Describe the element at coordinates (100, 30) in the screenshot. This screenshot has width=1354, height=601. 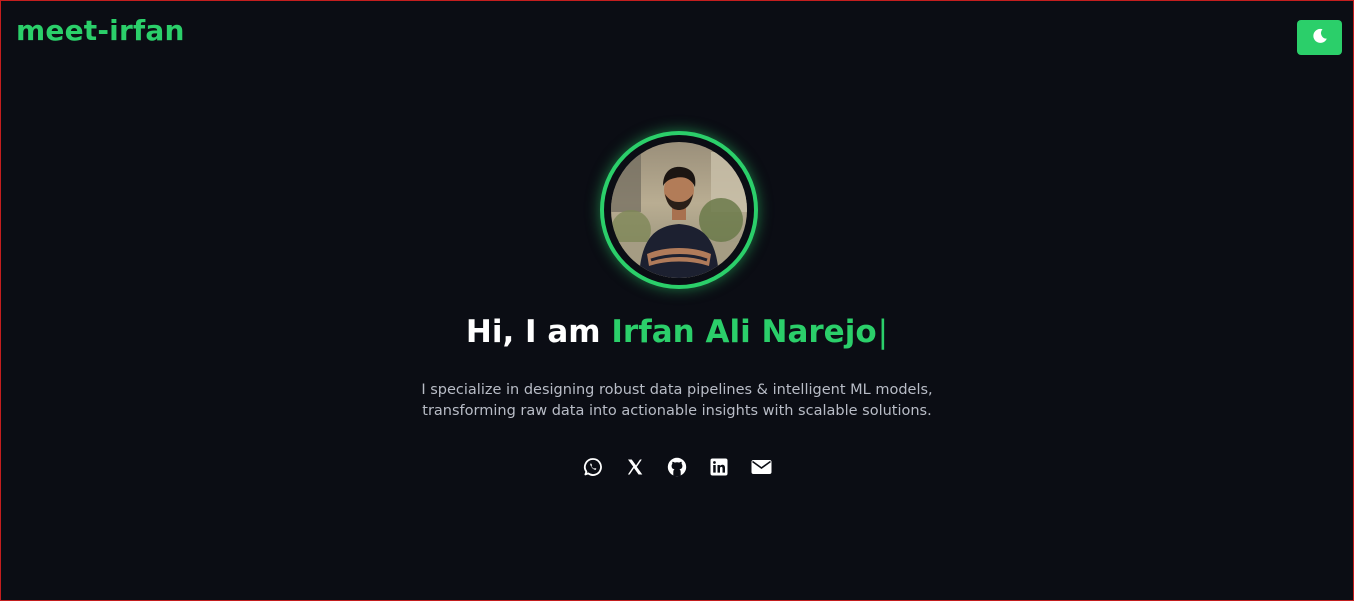
I see `site-logo: meet-irfan` at that location.